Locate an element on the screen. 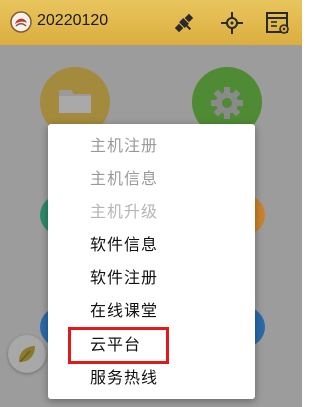  app-header: 20220120 is located at coordinates (151, 22).